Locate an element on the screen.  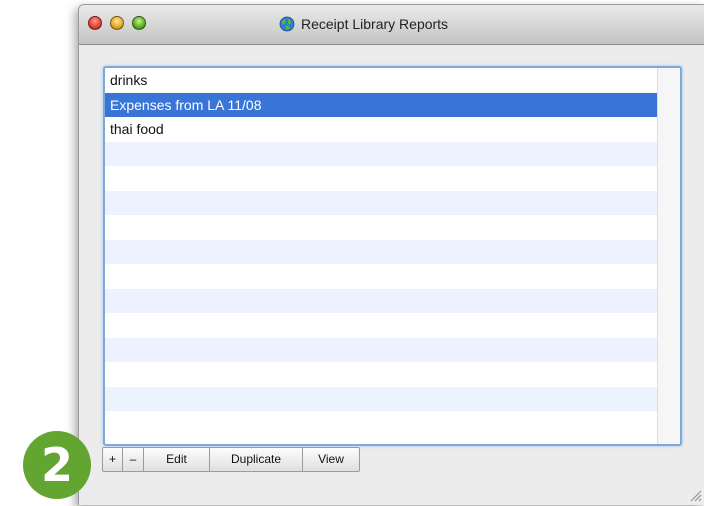
resize-grip-icon is located at coordinates (695, 495).